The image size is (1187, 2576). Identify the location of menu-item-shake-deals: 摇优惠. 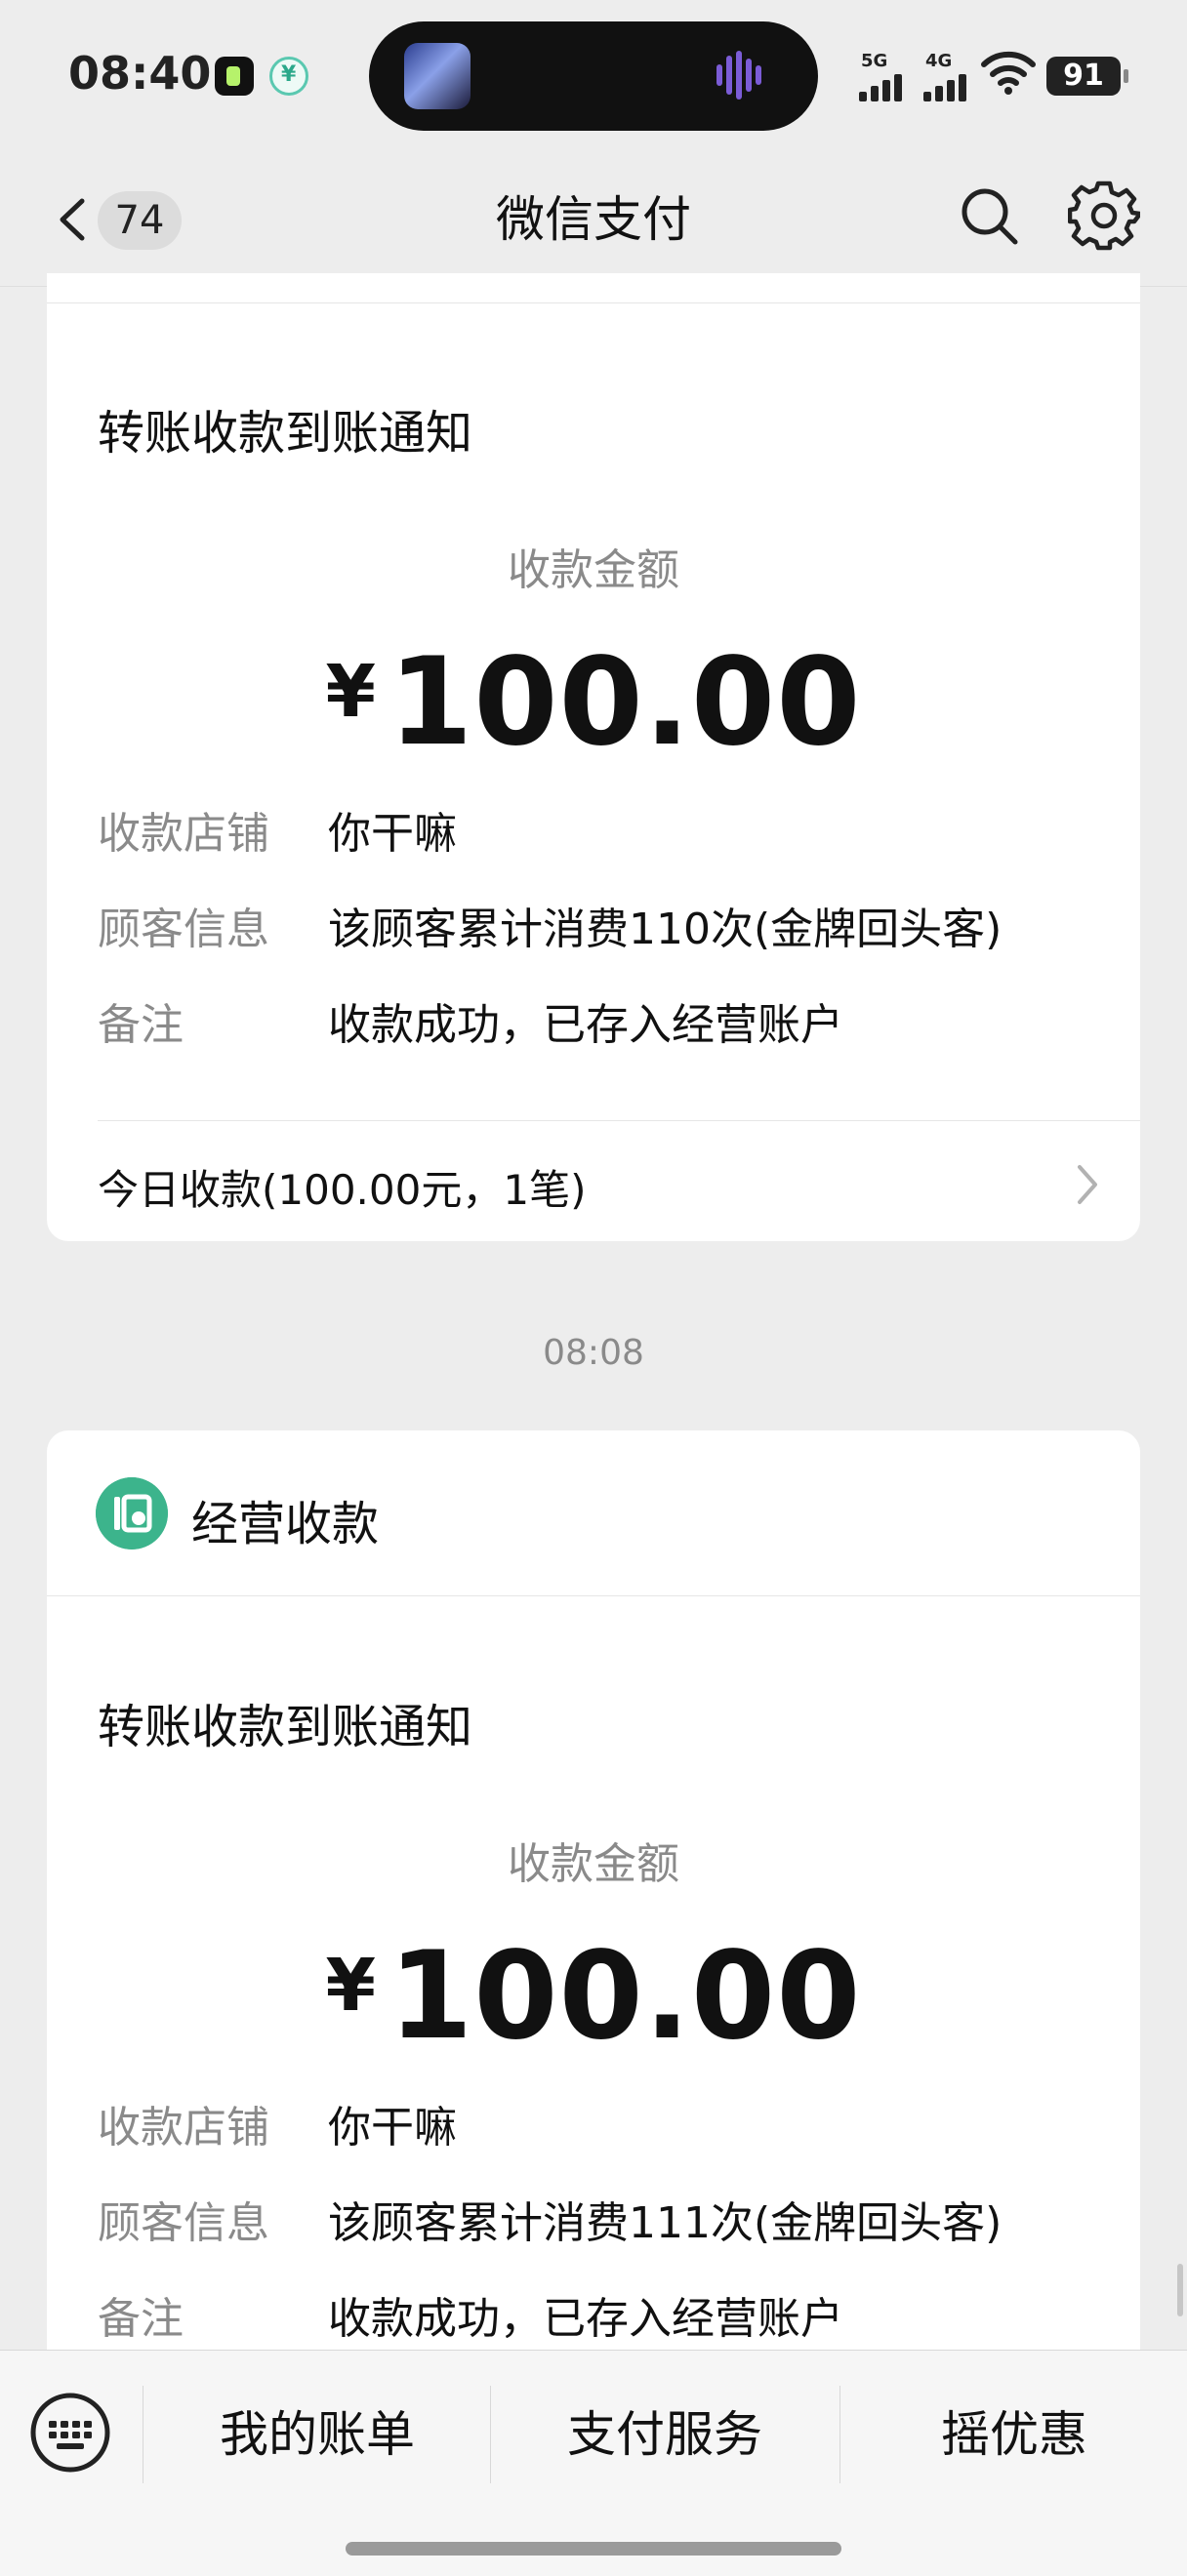
(1014, 2434).